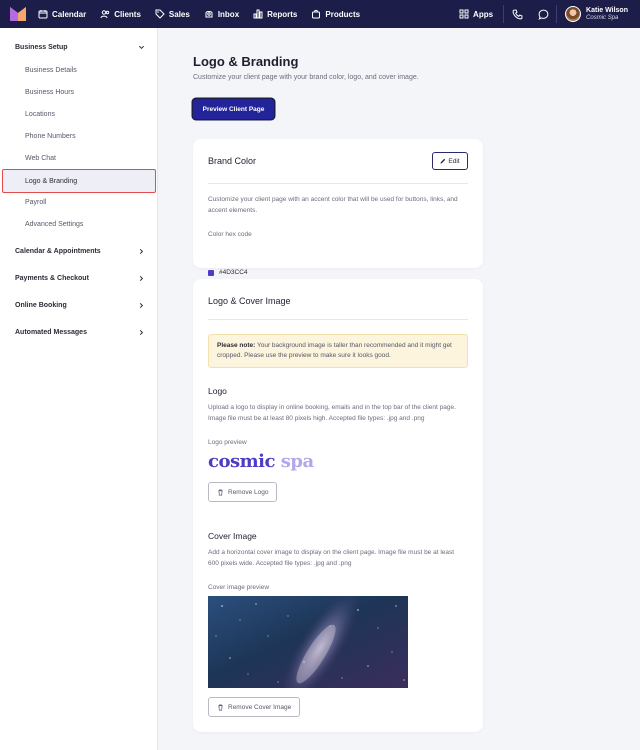 The height and width of the screenshot is (750, 640). What do you see at coordinates (241, 461) in the screenshot?
I see `logo-word-primary: cosmic` at bounding box center [241, 461].